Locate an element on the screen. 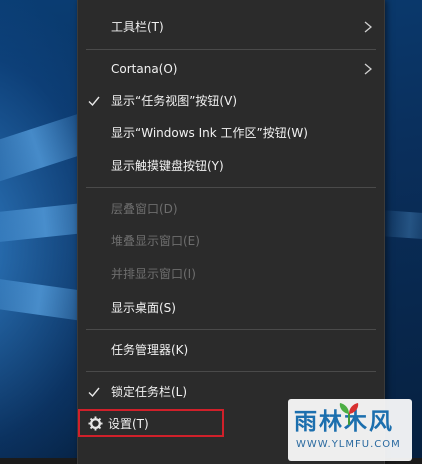 This screenshot has width=422, height=464. watermark-url: WWW.YLMFU.COM is located at coordinates (348, 444).